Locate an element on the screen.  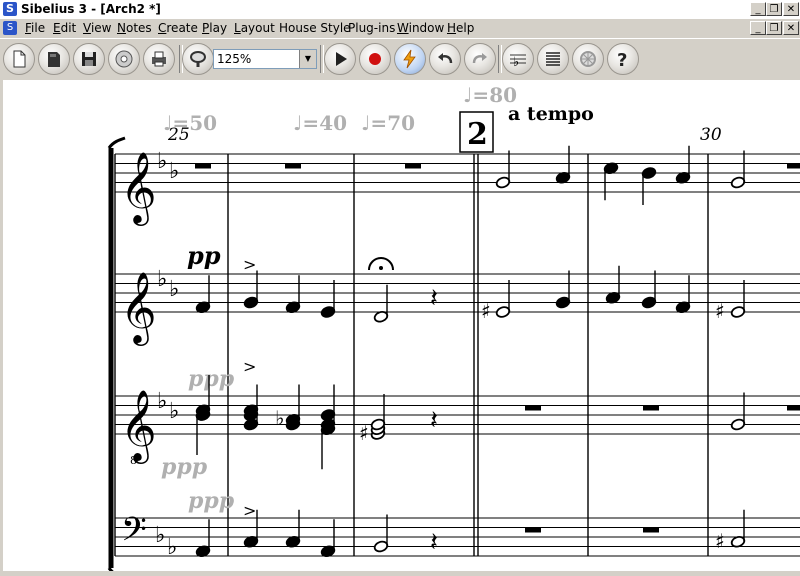
play-icon is located at coordinates (340, 59).